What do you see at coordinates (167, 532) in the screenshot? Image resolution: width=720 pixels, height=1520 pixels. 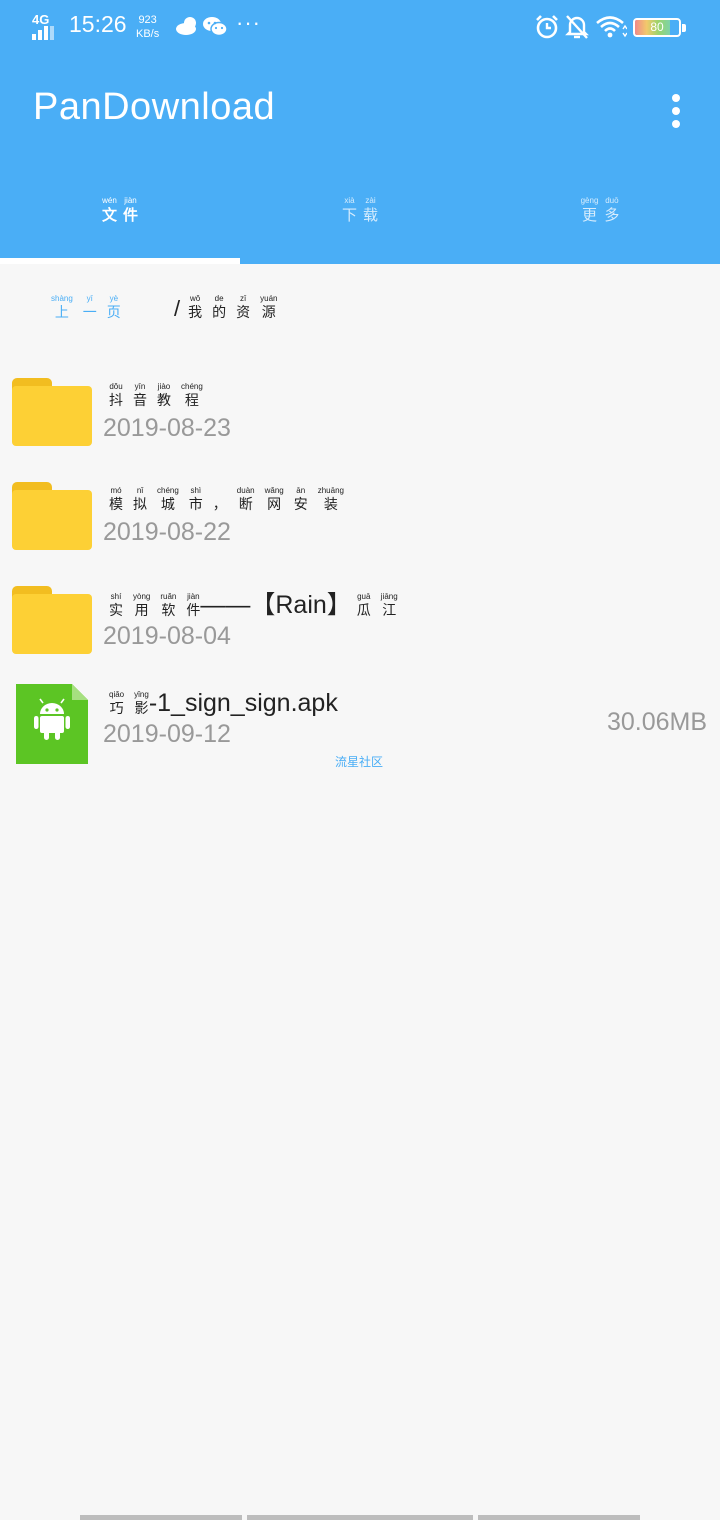 I see `item-date: 2019-08-22` at bounding box center [167, 532].